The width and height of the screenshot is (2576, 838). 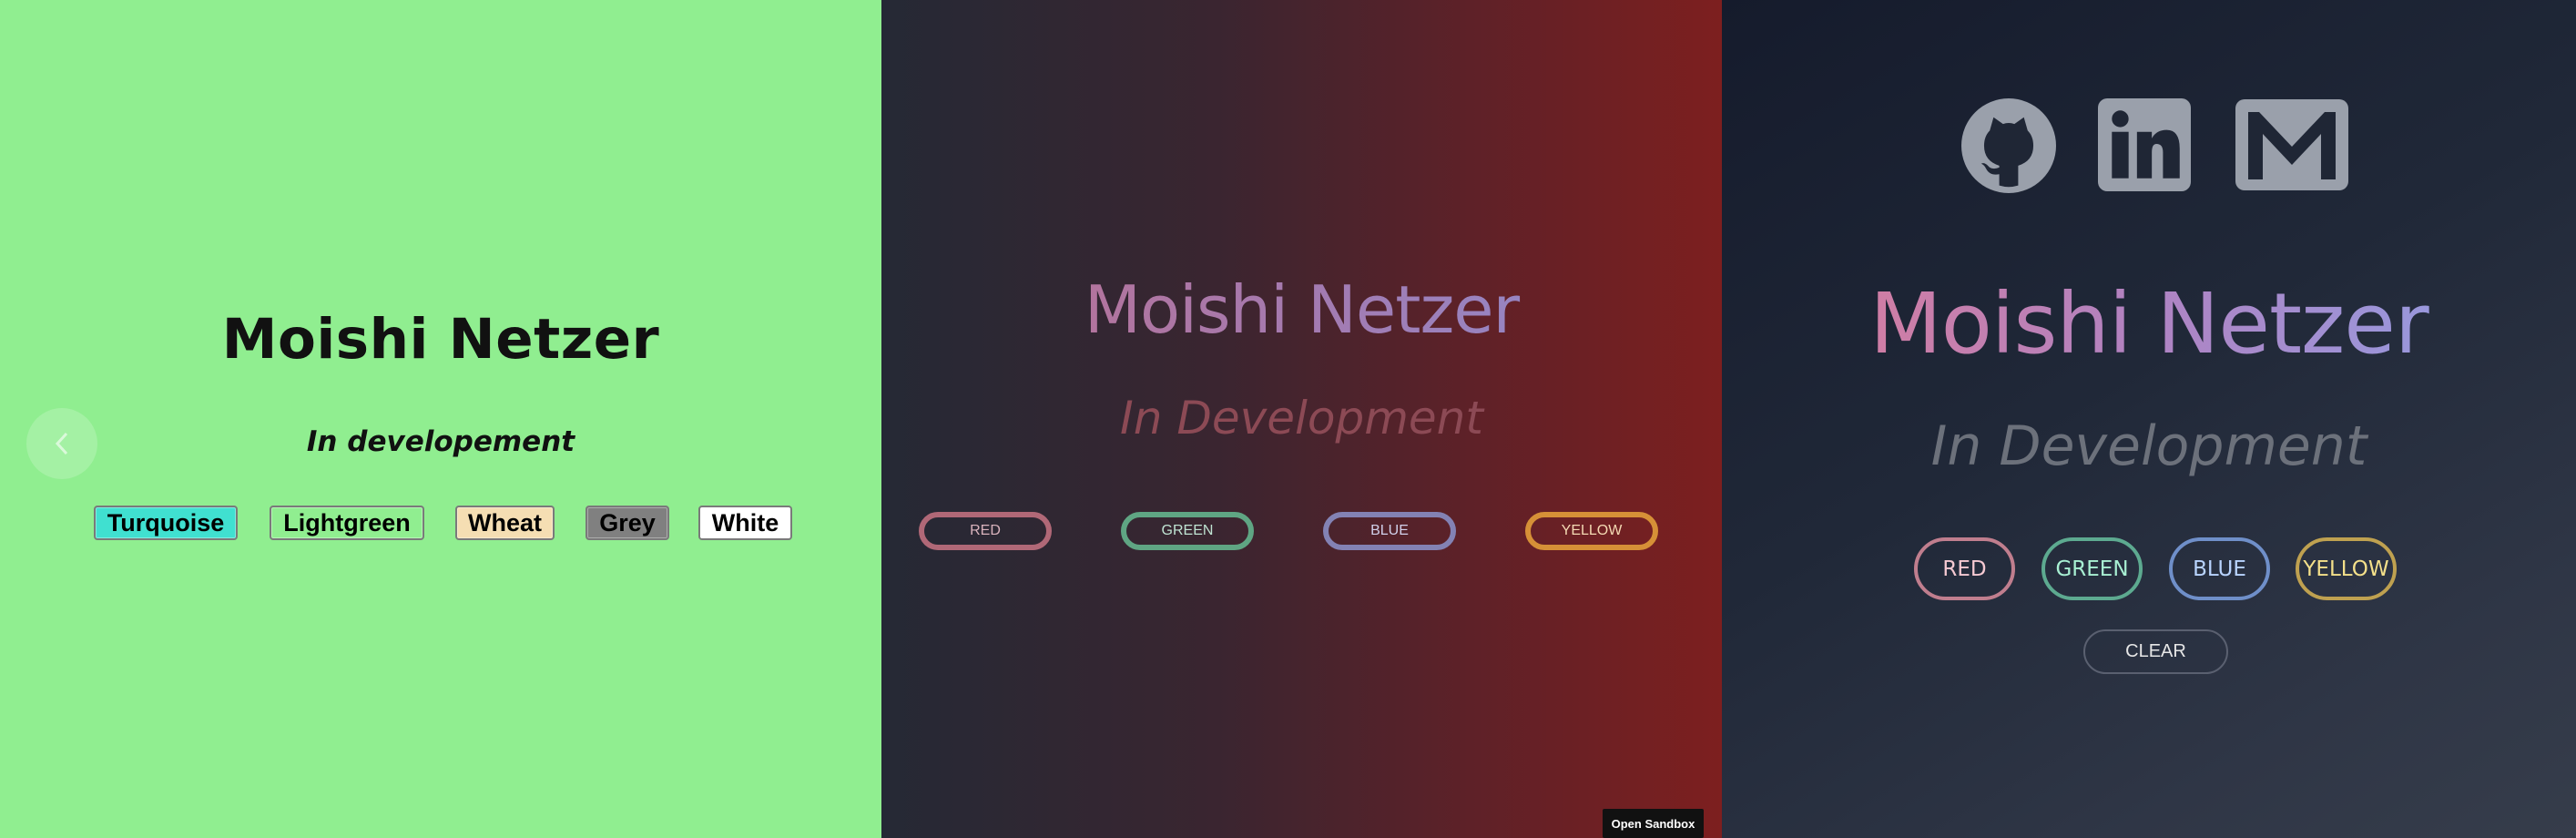 What do you see at coordinates (505, 523) in the screenshot?
I see `wheat-button: Wheat` at bounding box center [505, 523].